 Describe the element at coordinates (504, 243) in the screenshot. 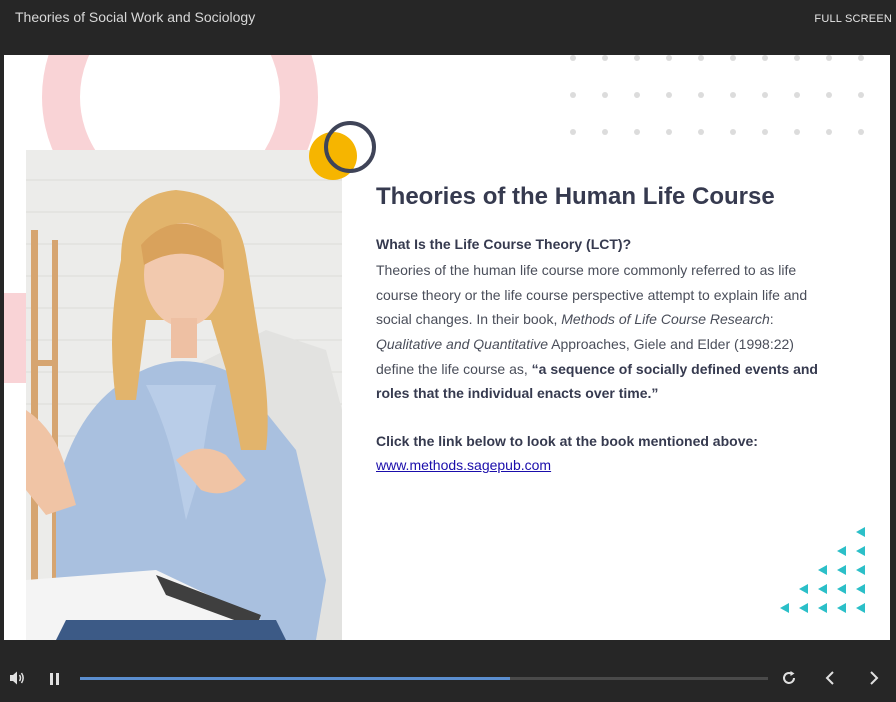

I see `section-subheading: What Is the Life Course Theory (LCT)?` at that location.